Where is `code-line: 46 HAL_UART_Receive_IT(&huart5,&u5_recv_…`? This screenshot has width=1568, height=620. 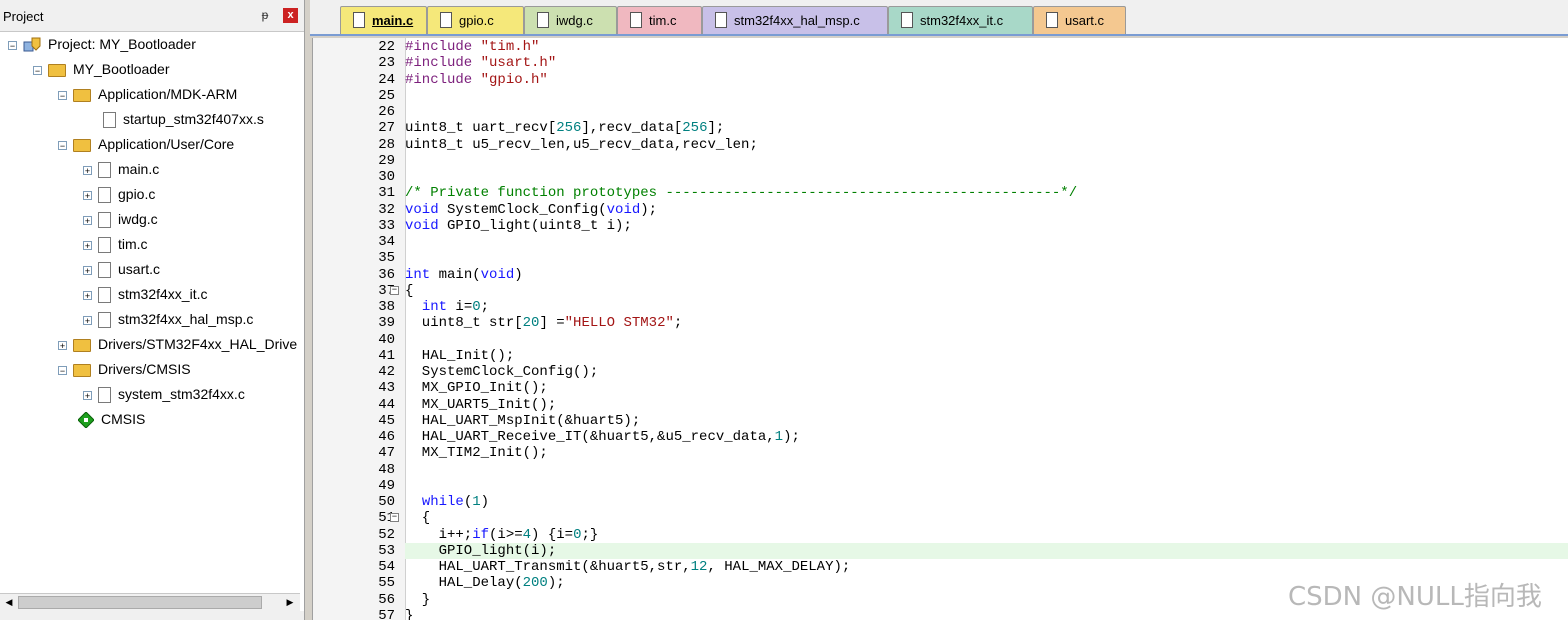
code-line: 46 HAL_UART_Receive_IT(&huart5,&u5_recv_… is located at coordinates (940, 437).